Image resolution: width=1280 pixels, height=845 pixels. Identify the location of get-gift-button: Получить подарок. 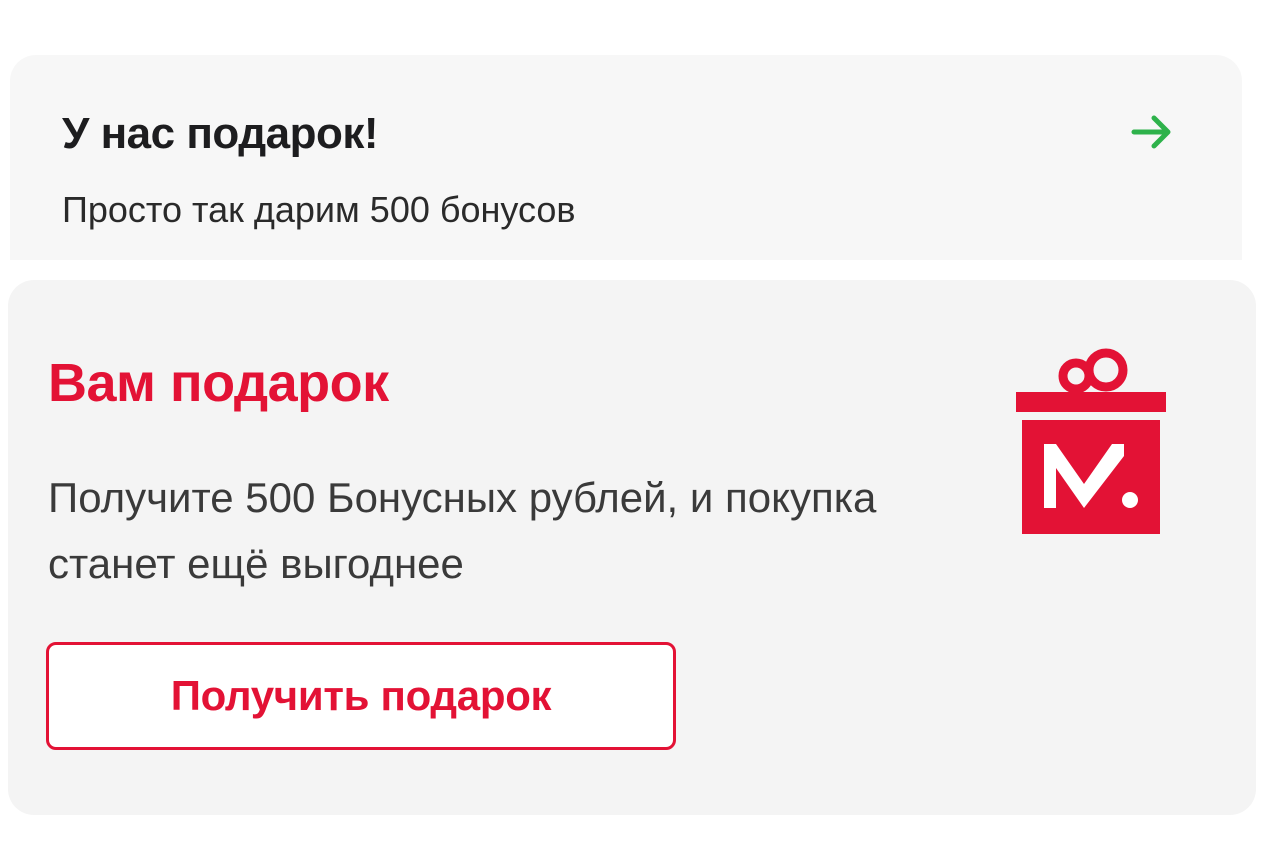
(361, 696).